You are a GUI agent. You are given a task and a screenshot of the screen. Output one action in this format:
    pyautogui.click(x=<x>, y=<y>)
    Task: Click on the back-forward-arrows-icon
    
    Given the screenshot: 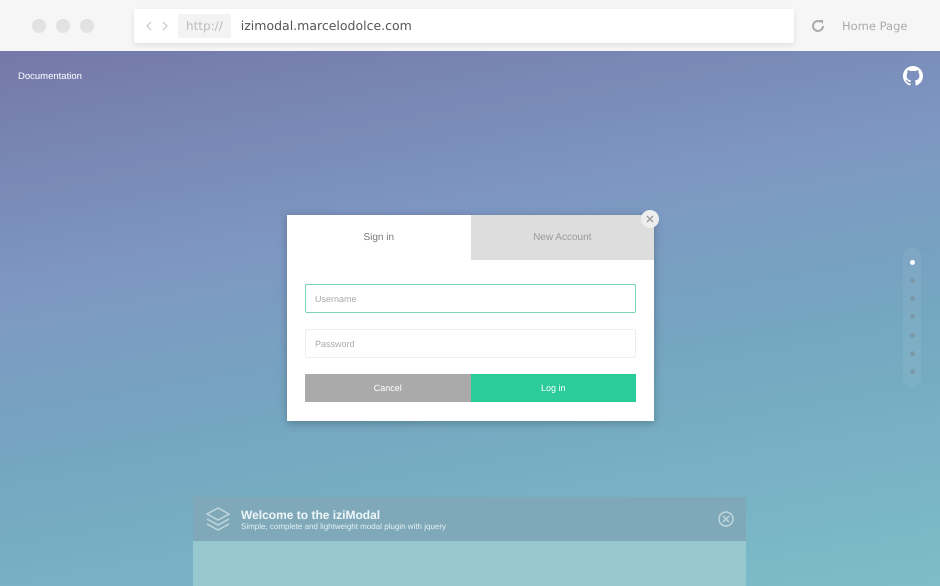 What is the action you would take?
    pyautogui.click(x=157, y=25)
    